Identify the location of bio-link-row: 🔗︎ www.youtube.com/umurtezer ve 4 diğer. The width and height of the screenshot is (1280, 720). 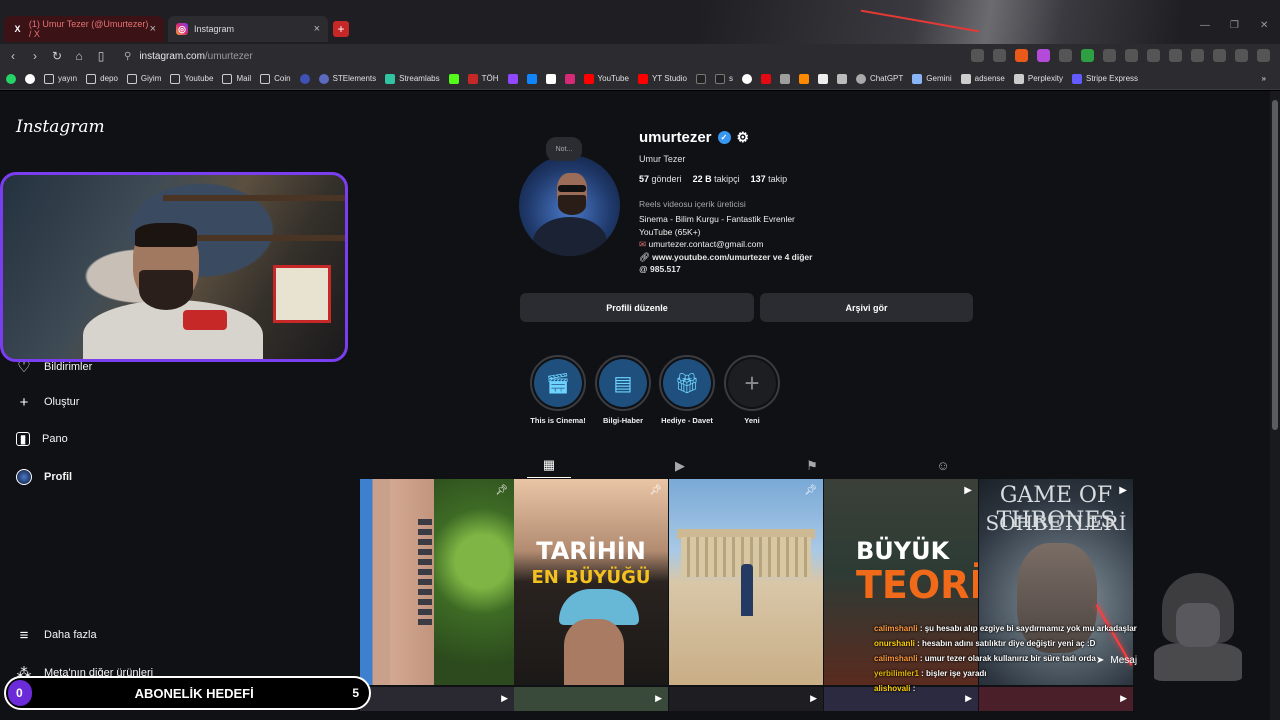
(725, 257).